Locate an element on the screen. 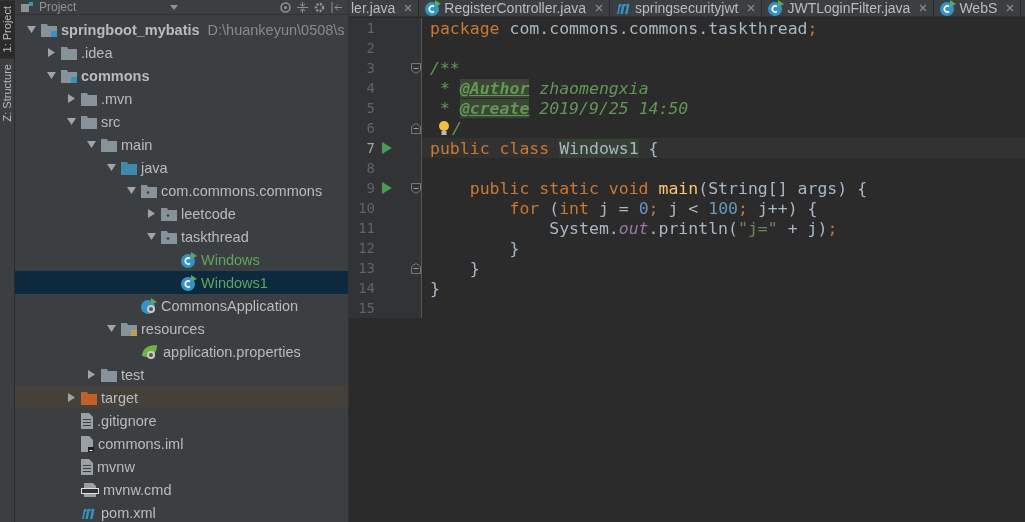 The width and height of the screenshot is (1025, 522). tree-item-label: pom.xml is located at coordinates (128, 512).